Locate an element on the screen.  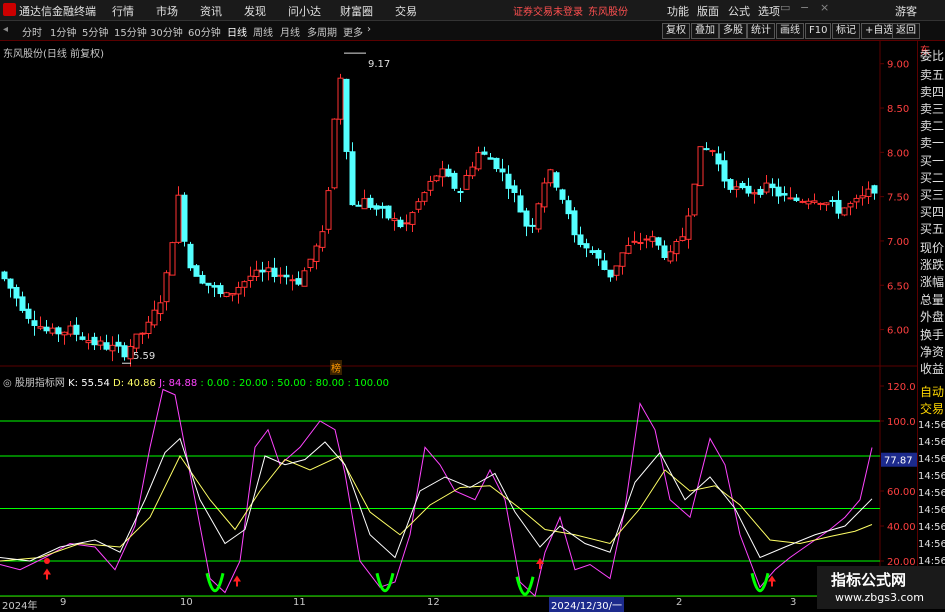
f10-button: F10 is located at coordinates (818, 31).